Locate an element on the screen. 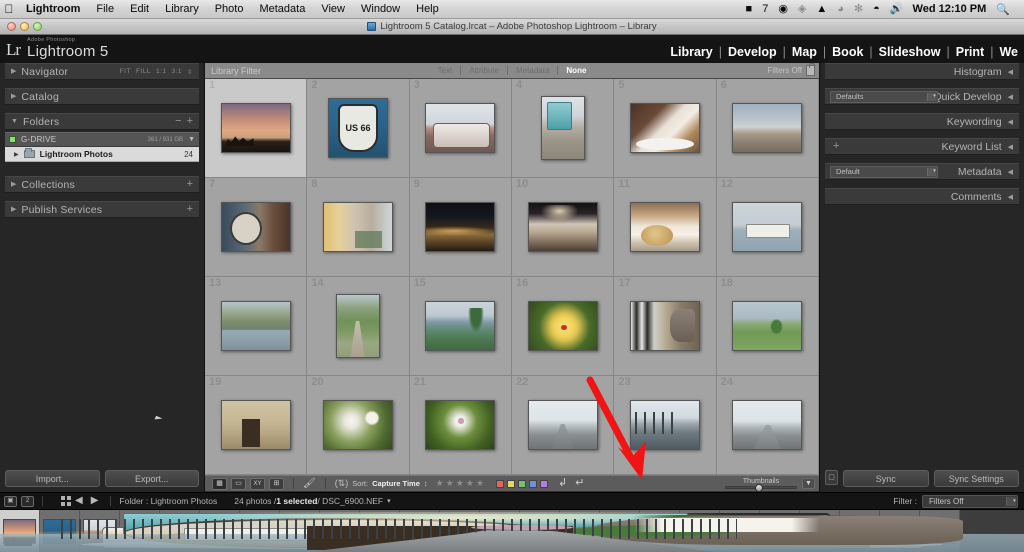 Image resolution: width=1024 pixels, height=552 pixels. publish-twisty-icon: ▶ is located at coordinates (13, 209).